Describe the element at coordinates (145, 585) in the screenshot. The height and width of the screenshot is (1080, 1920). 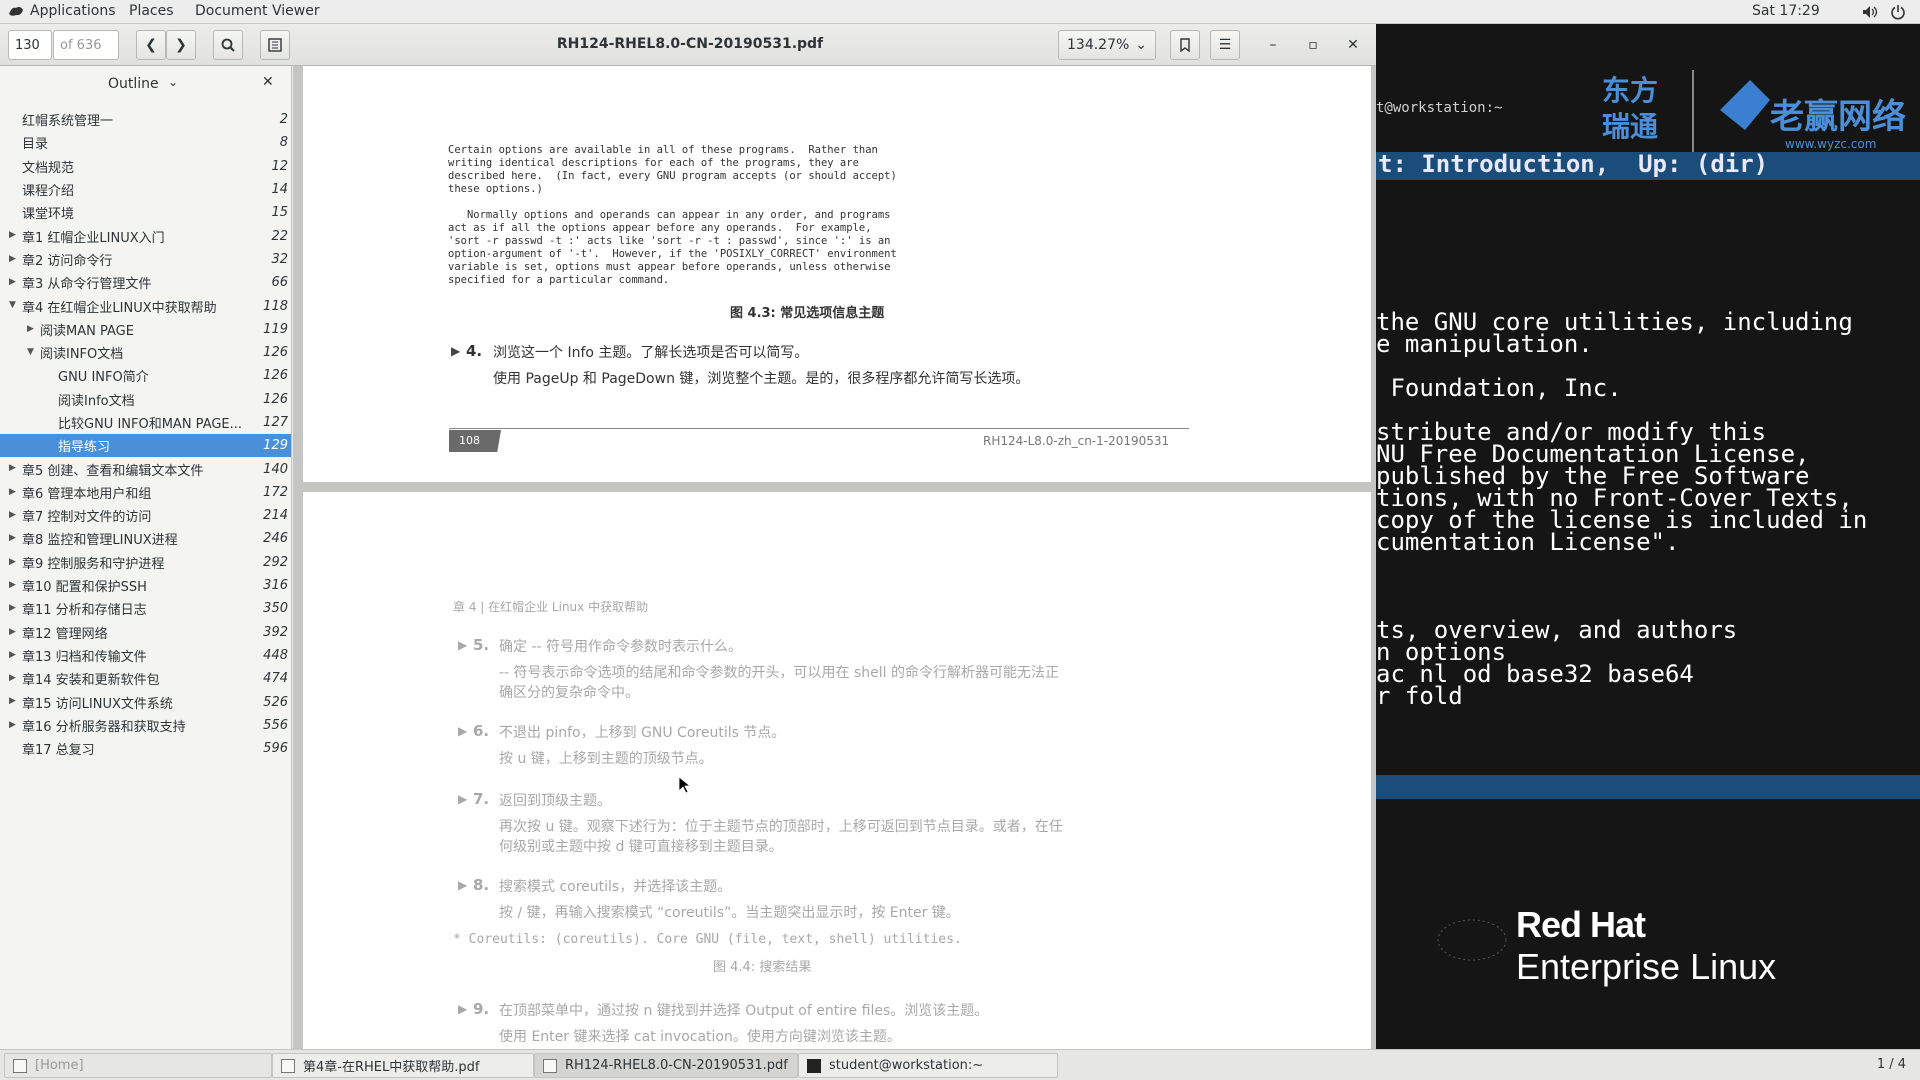
I see `outline-item: ▶ 章10 配置和保护SSH 316` at that location.